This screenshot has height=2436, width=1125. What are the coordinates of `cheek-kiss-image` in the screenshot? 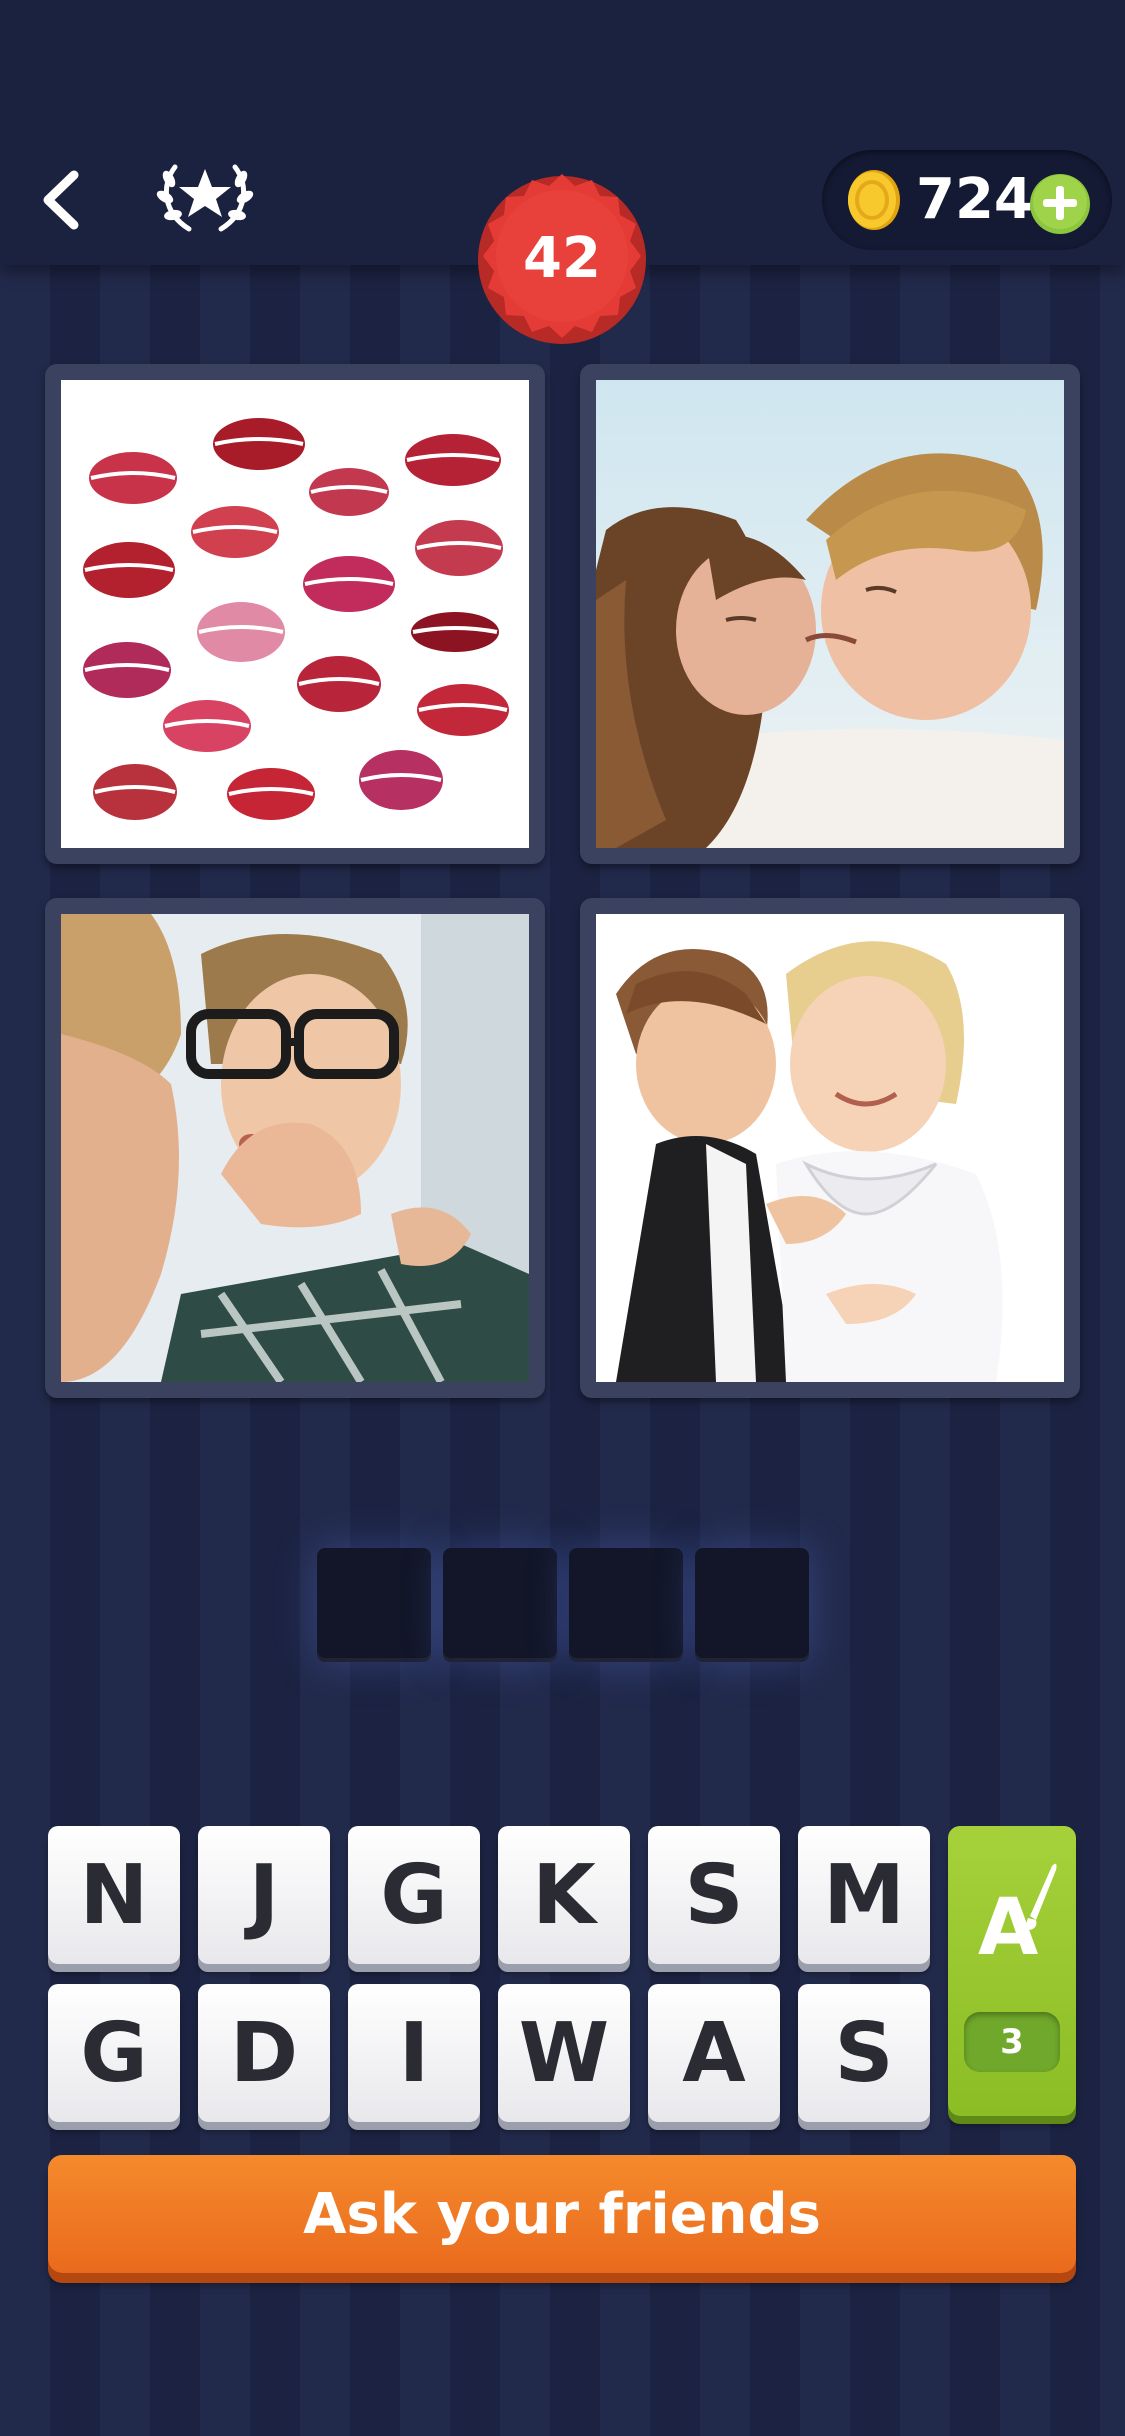 It's located at (295, 1148).